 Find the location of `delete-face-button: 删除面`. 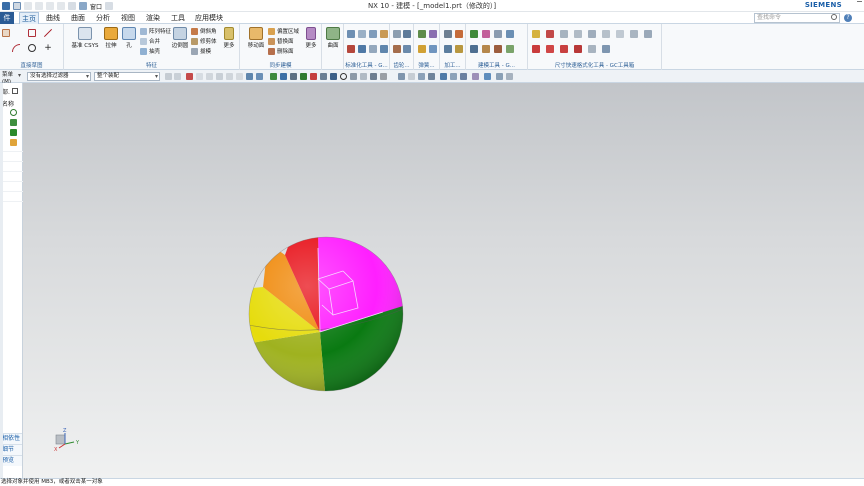

delete-face-button: 删除面 is located at coordinates (281, 51).